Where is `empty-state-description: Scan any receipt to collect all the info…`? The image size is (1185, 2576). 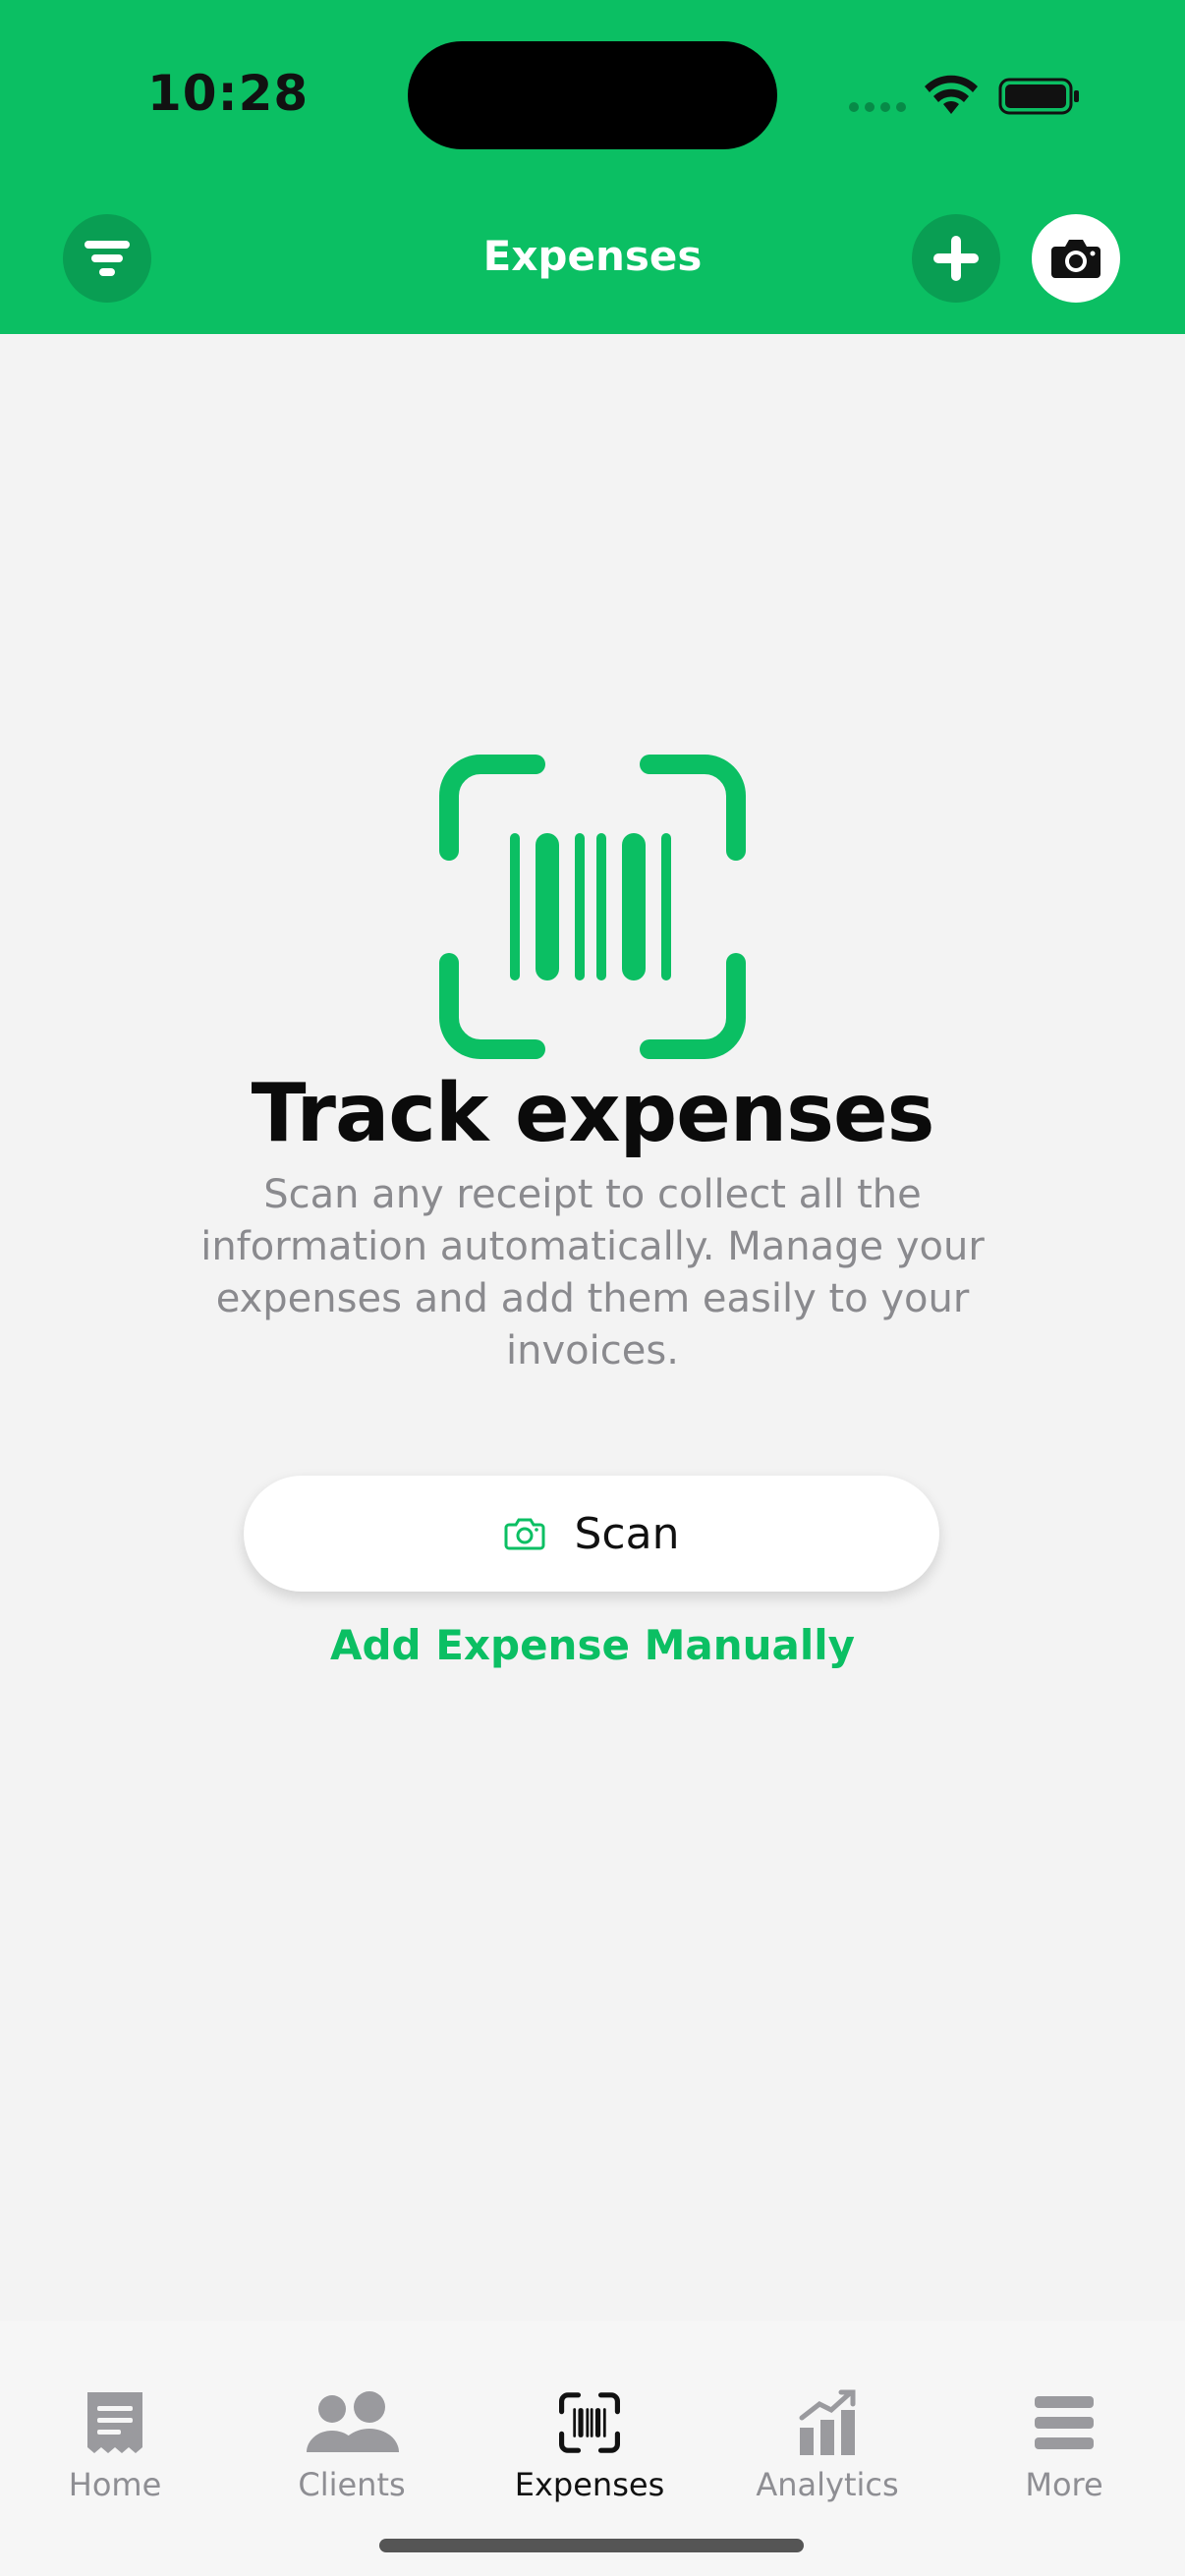 empty-state-description: Scan any receipt to collect all the info… is located at coordinates (592, 1272).